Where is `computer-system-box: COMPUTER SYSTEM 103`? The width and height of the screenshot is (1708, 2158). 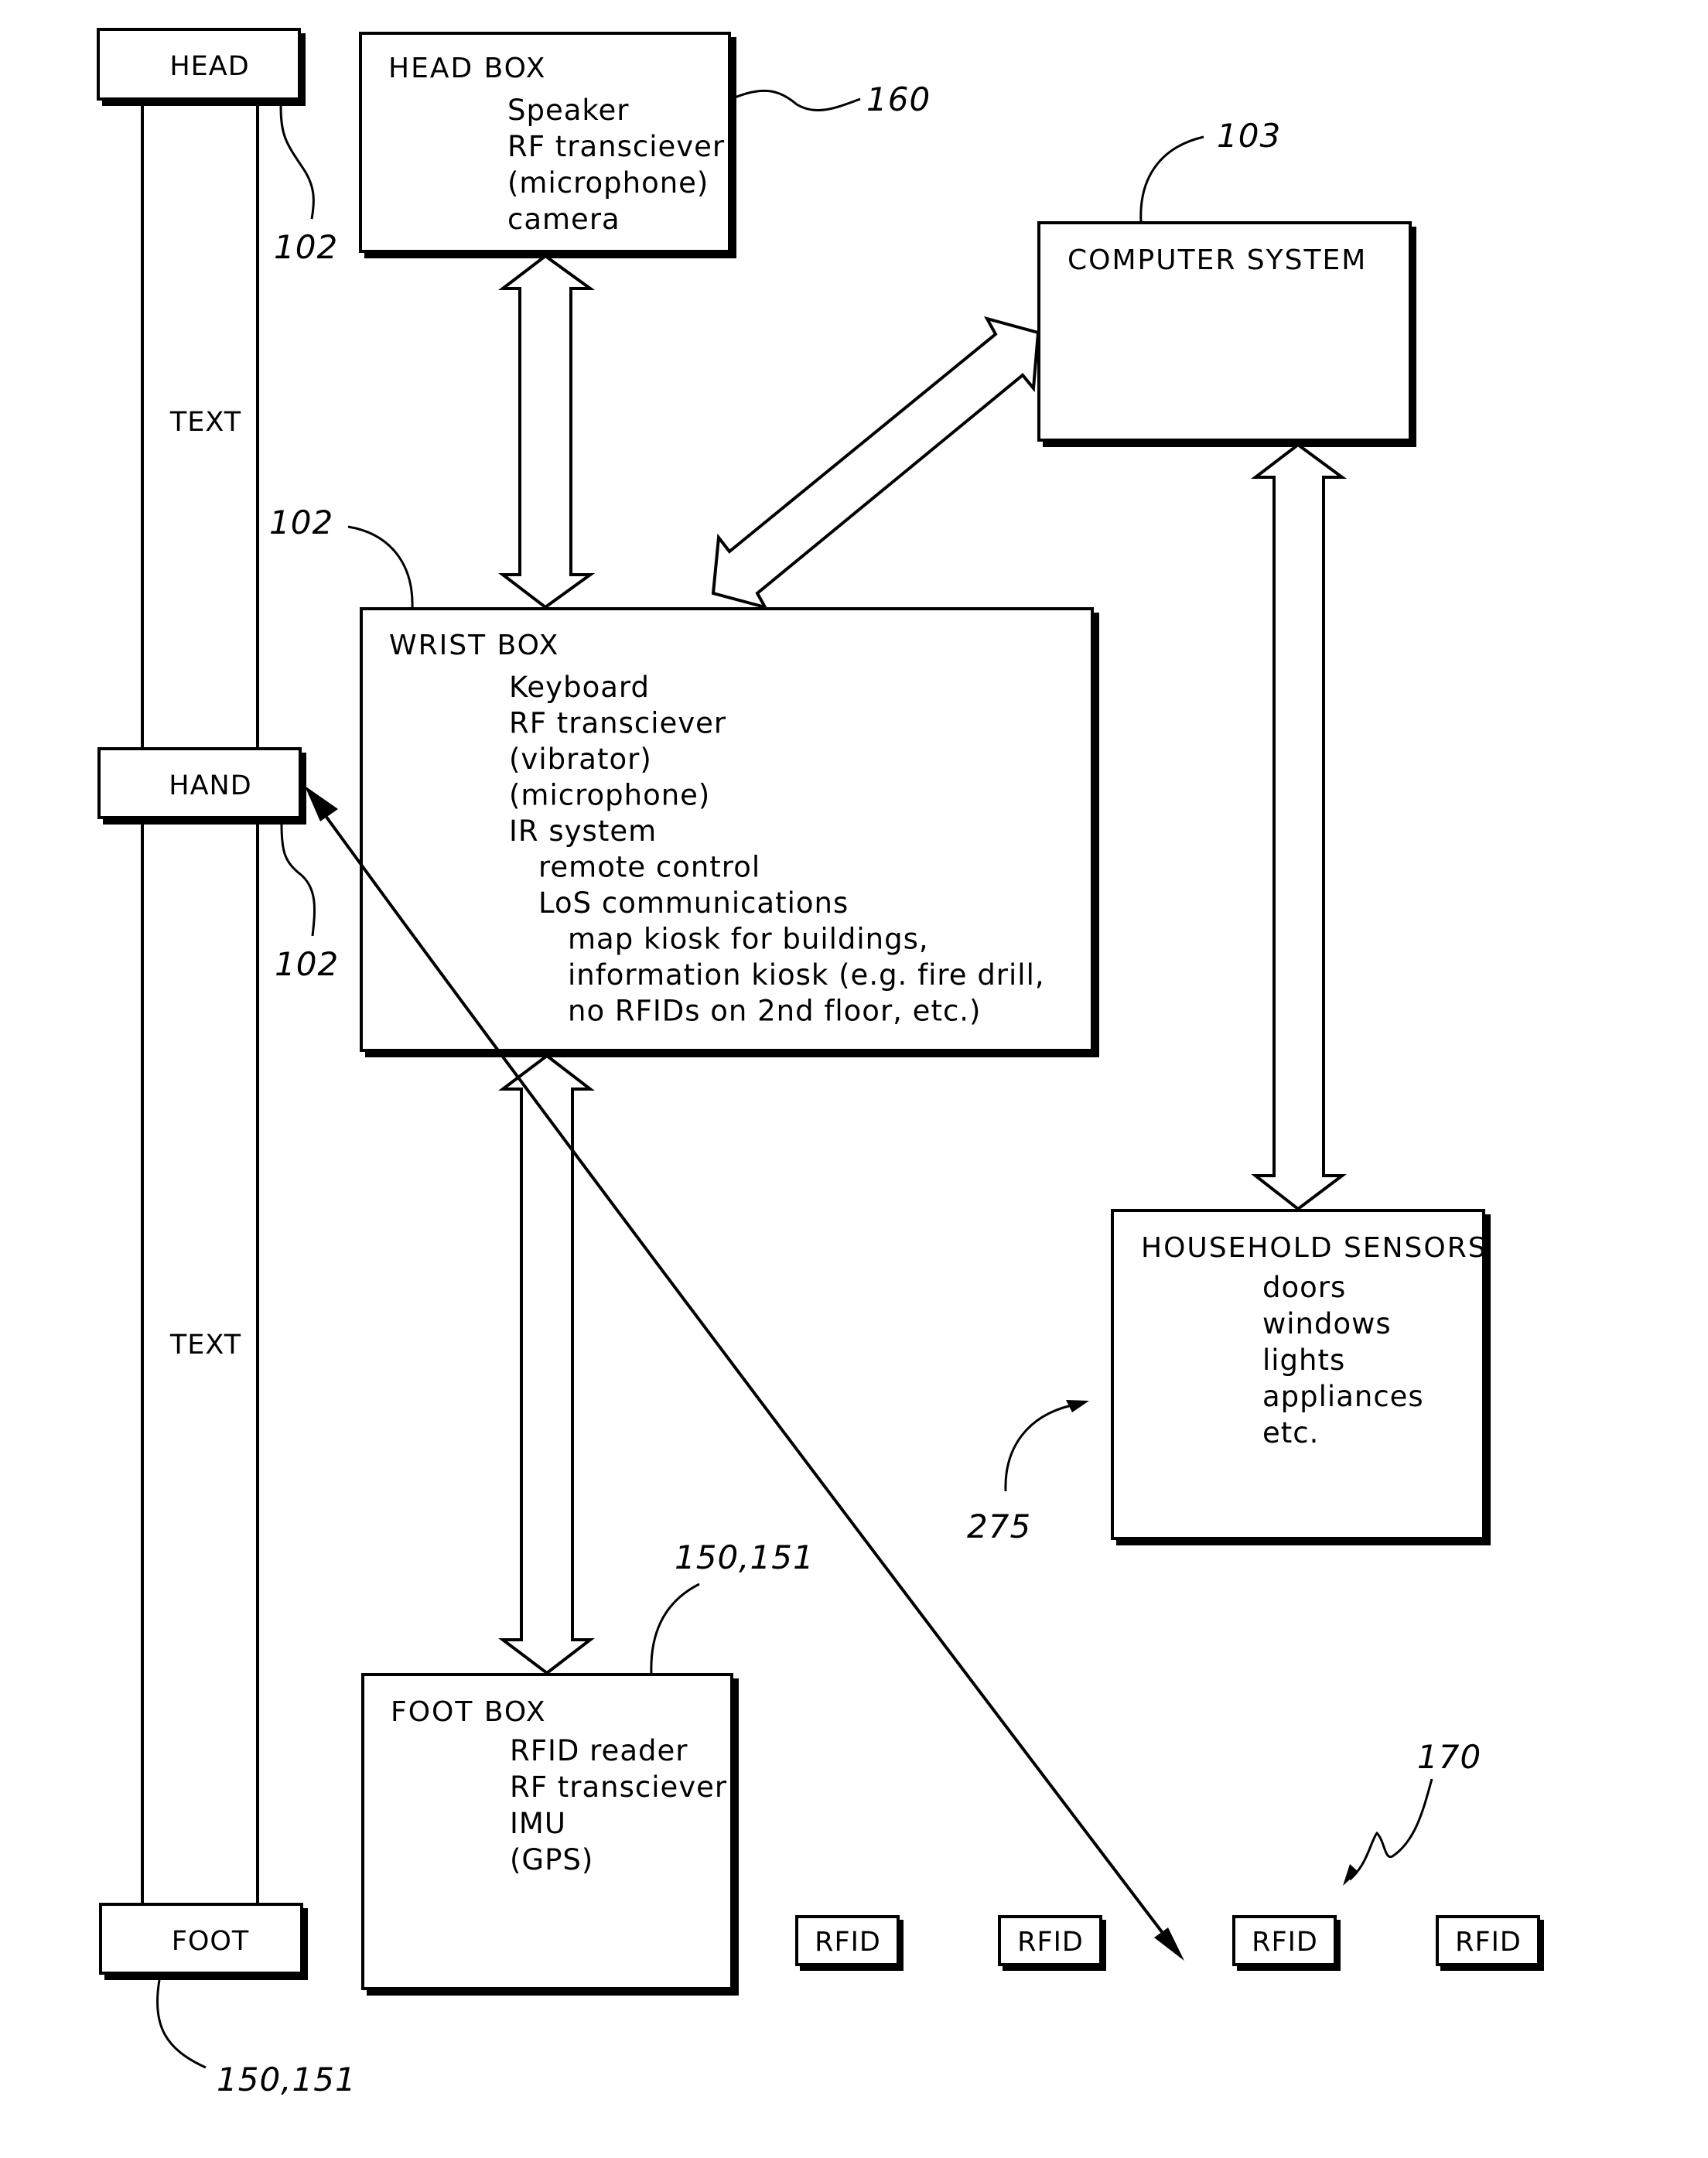 computer-system-box: COMPUTER SYSTEM 103 is located at coordinates (1226, 282).